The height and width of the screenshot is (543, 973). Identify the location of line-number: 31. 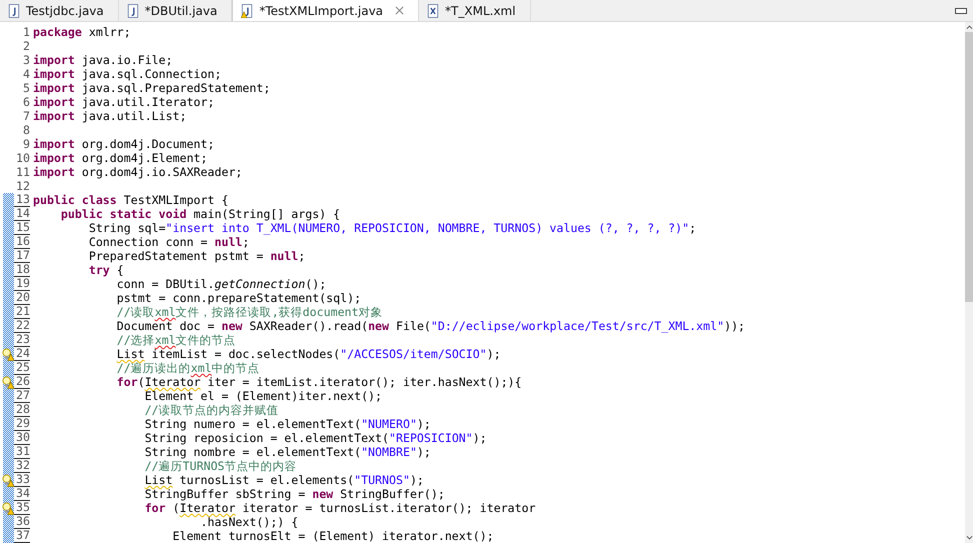
(22, 452).